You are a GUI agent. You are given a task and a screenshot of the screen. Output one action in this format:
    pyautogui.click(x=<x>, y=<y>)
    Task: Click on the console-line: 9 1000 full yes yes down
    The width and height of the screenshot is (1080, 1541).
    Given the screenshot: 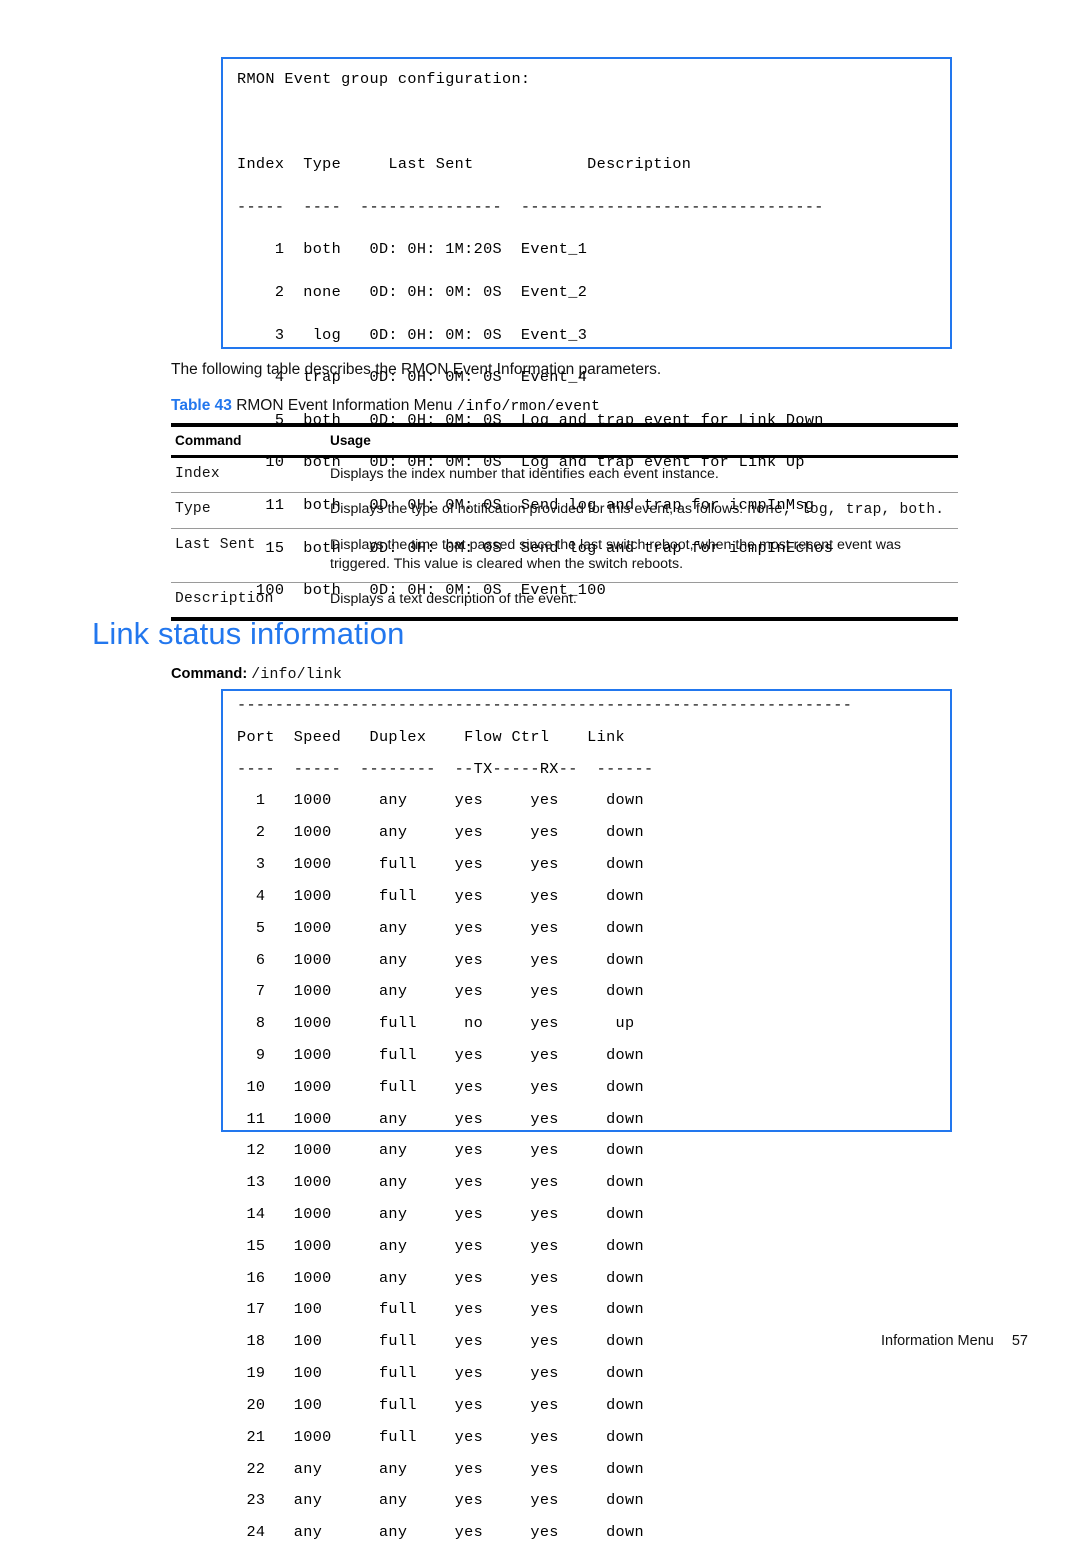 What is the action you would take?
    pyautogui.click(x=440, y=1054)
    